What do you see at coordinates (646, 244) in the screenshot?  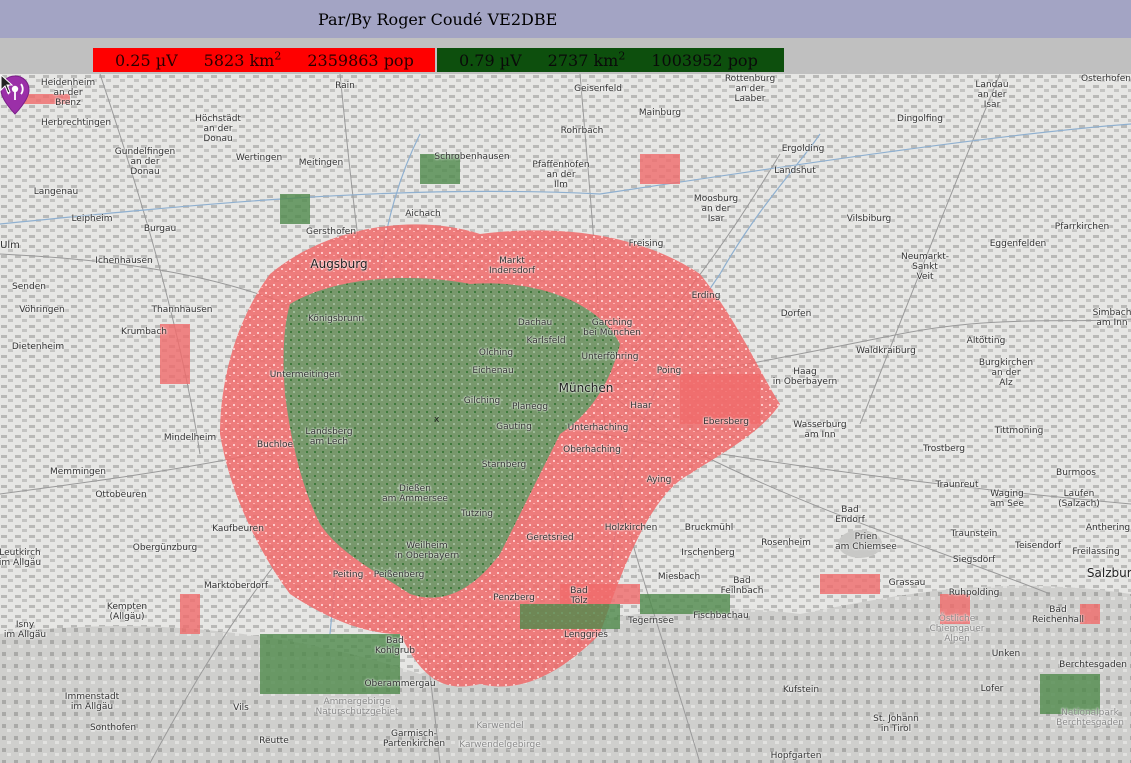 I see `place-label: Freising` at bounding box center [646, 244].